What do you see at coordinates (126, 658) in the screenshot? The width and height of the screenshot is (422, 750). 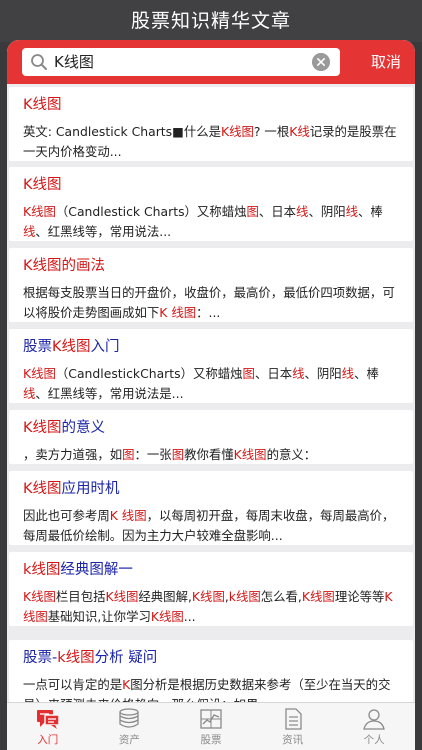 I see `snippet-text: 分析 疑问` at bounding box center [126, 658].